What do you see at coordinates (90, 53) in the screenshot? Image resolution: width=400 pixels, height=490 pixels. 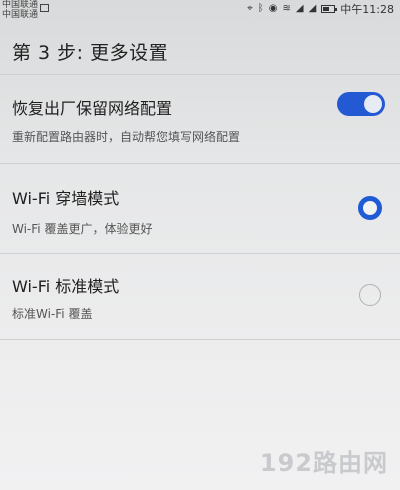 I see `page-title: 第 3 步: 更多设置` at bounding box center [90, 53].